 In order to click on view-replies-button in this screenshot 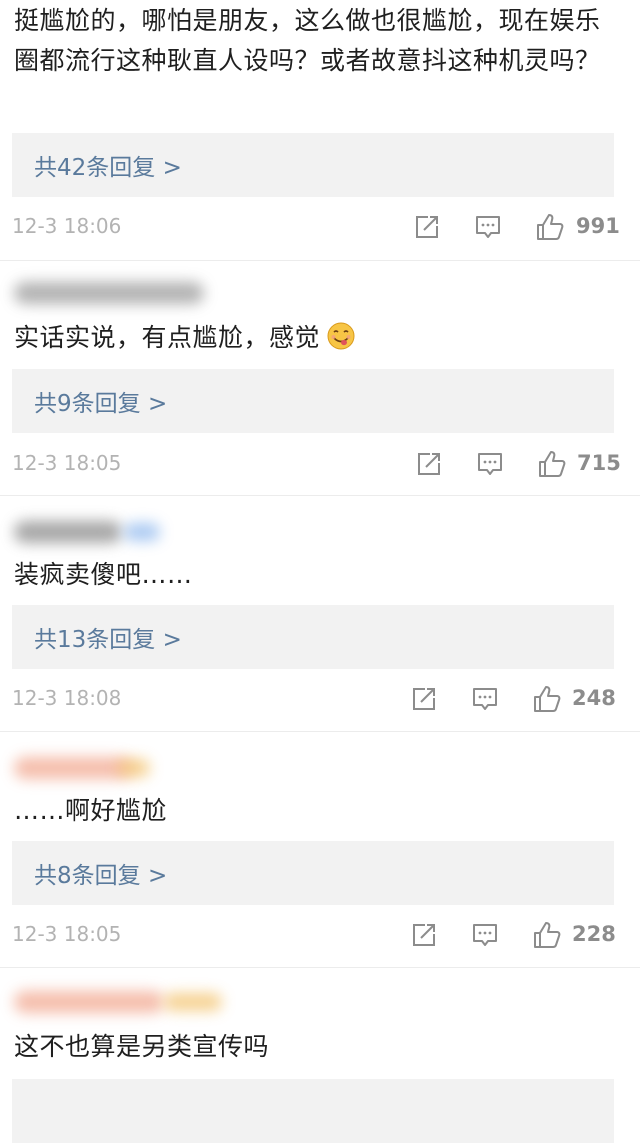, I will do `click(313, 1111)`.